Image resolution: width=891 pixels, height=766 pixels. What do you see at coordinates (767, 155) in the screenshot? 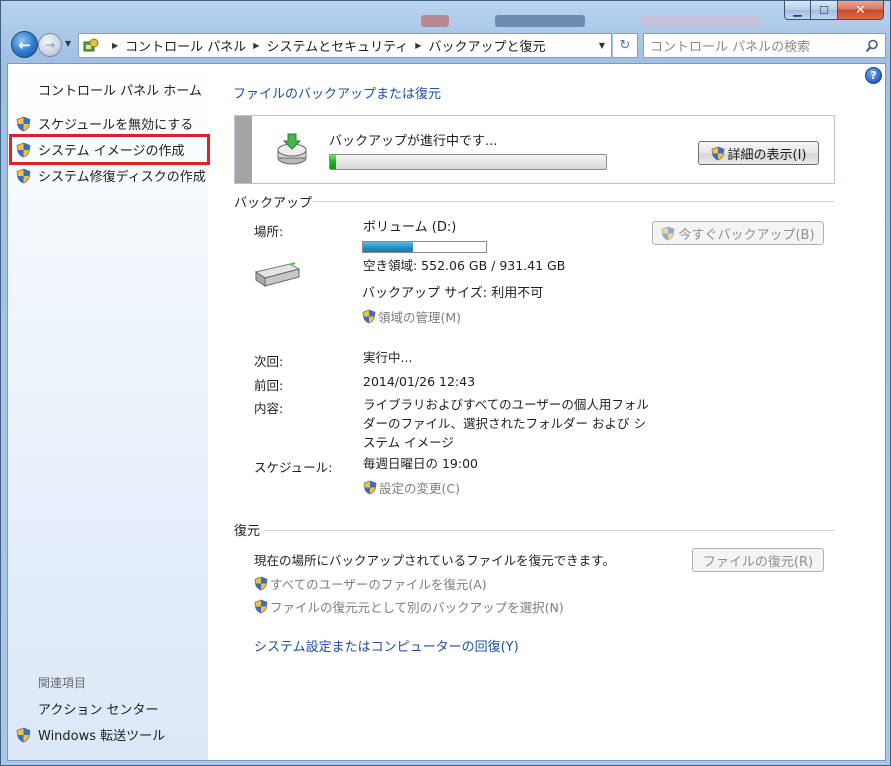
I see `button-label: 詳細の表示(I)` at bounding box center [767, 155].